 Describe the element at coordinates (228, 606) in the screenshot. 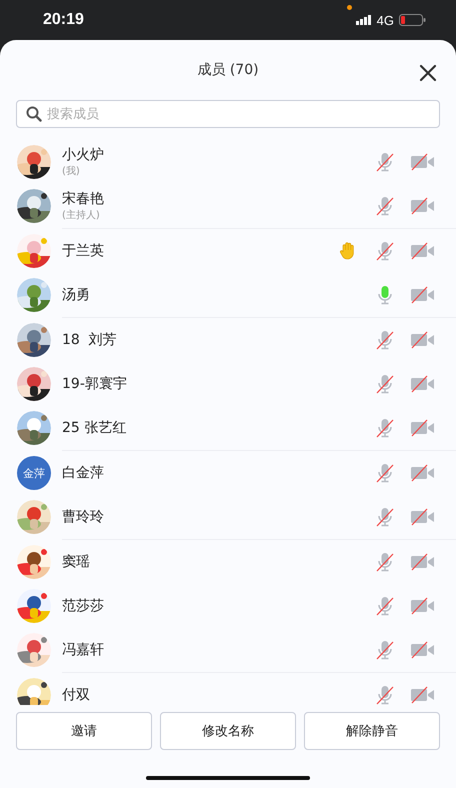

I see `member-row: 范莎莎` at that location.